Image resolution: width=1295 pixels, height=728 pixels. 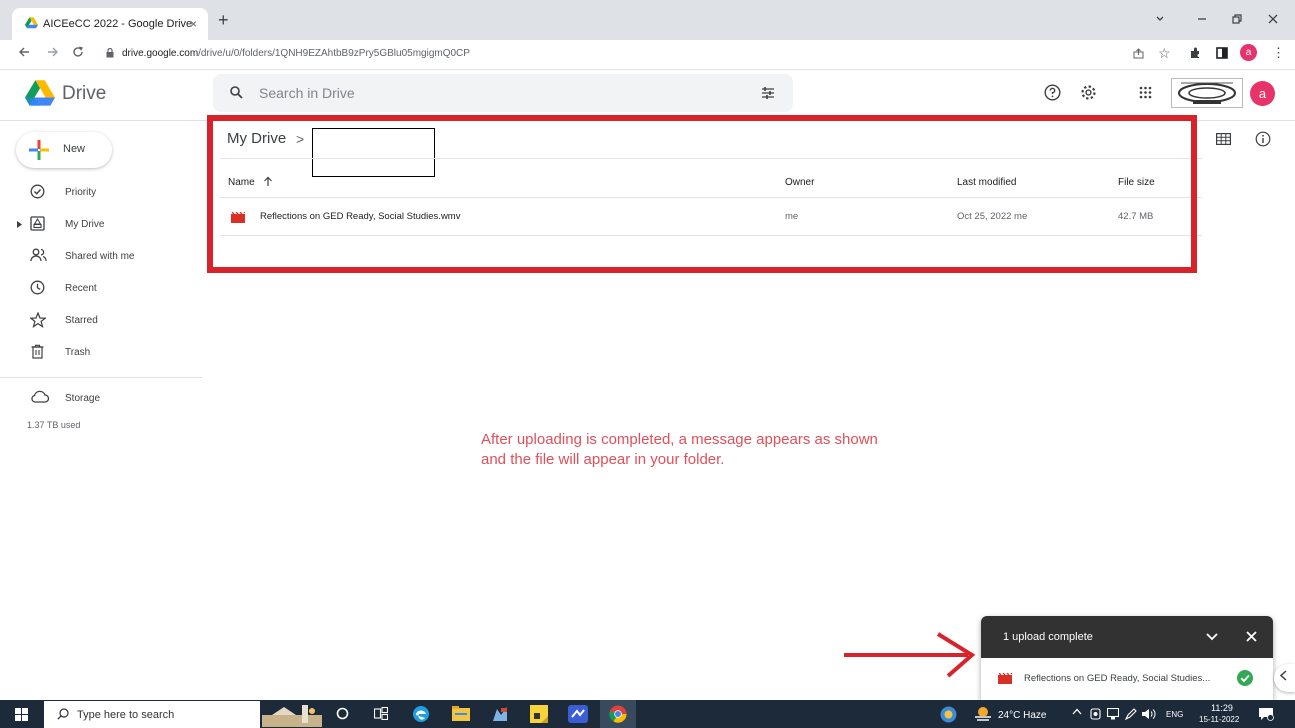 I want to click on profile-avatar: a, so click(x=1248, y=52).